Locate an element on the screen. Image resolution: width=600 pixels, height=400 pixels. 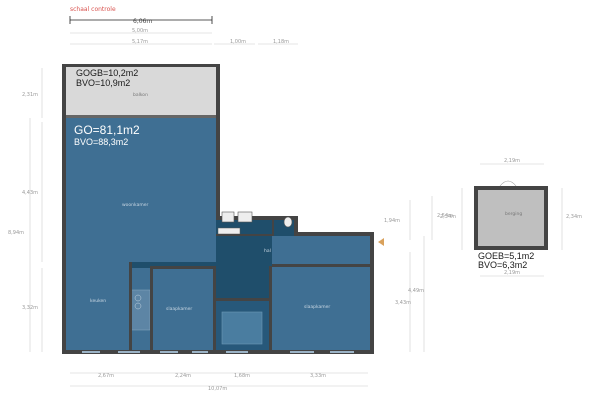
room-label-bedroom-1: slaapkamer is located at coordinates (179, 309).